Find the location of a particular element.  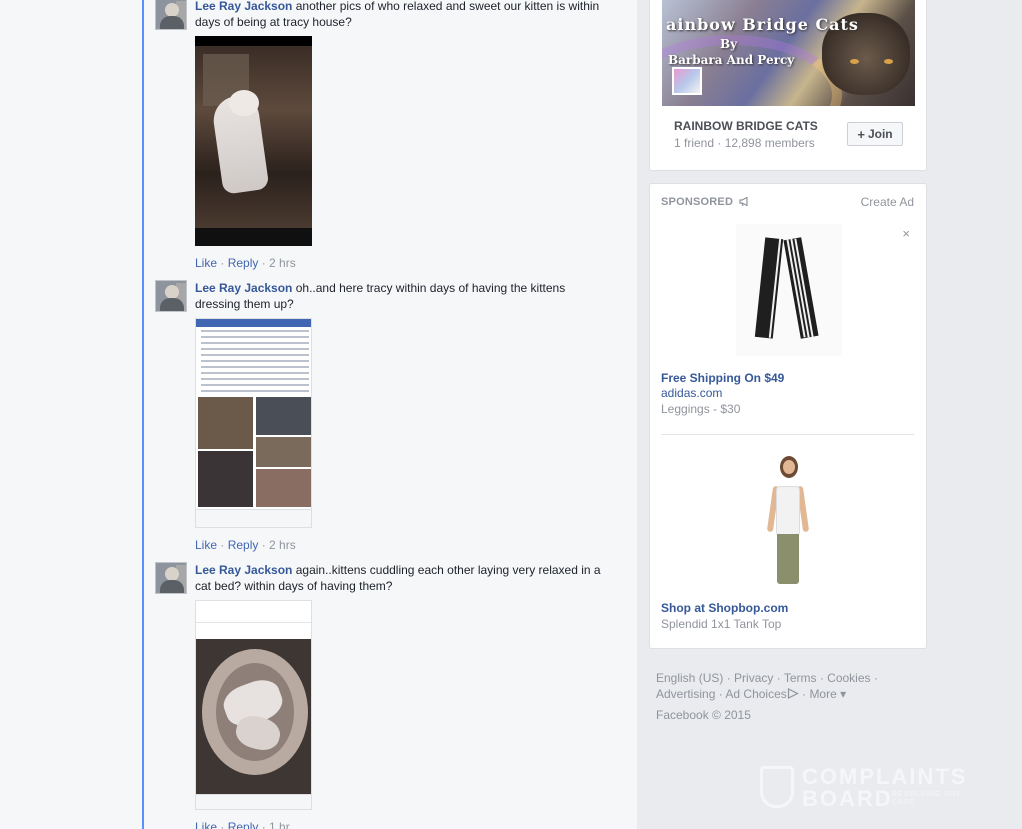

footer-more-label: More is located at coordinates (823, 694).